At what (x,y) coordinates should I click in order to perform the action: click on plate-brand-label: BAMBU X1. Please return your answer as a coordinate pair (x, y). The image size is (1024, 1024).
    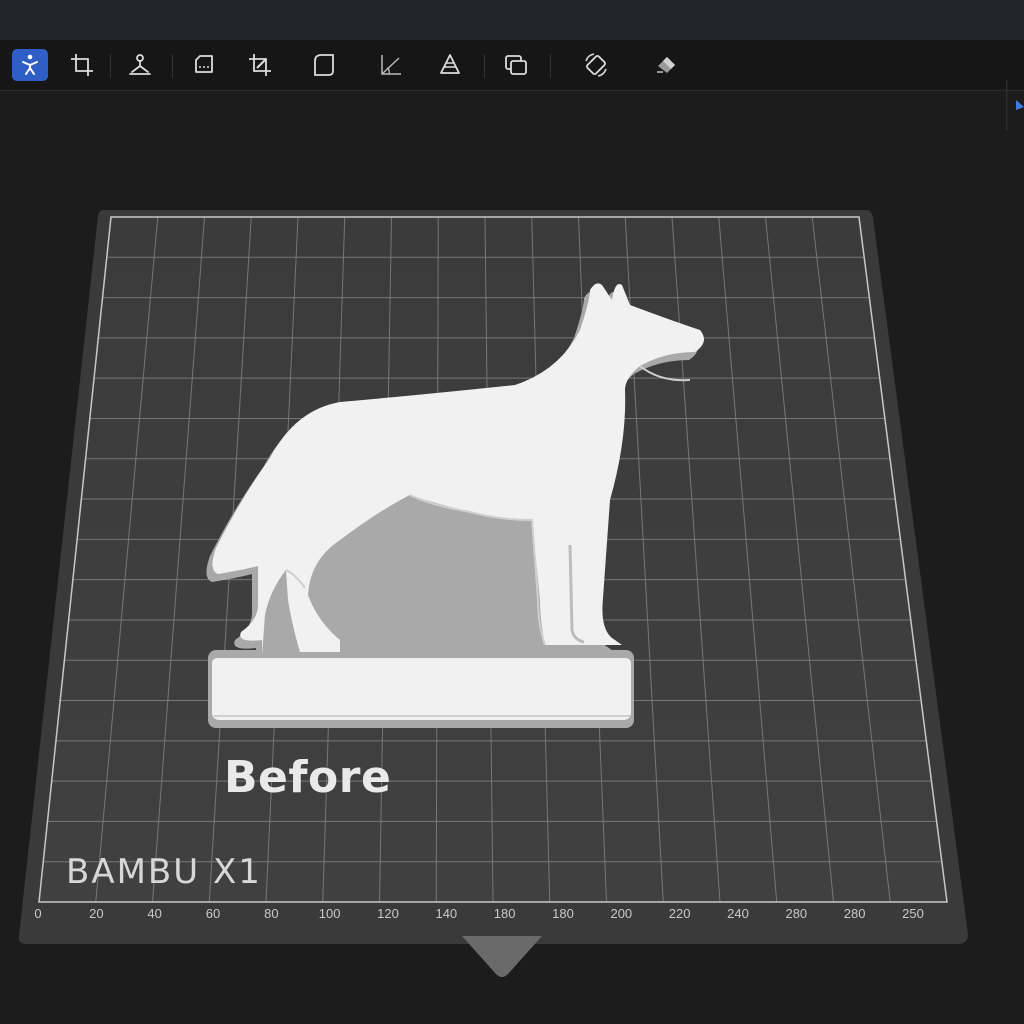
    Looking at the image, I should click on (164, 872).